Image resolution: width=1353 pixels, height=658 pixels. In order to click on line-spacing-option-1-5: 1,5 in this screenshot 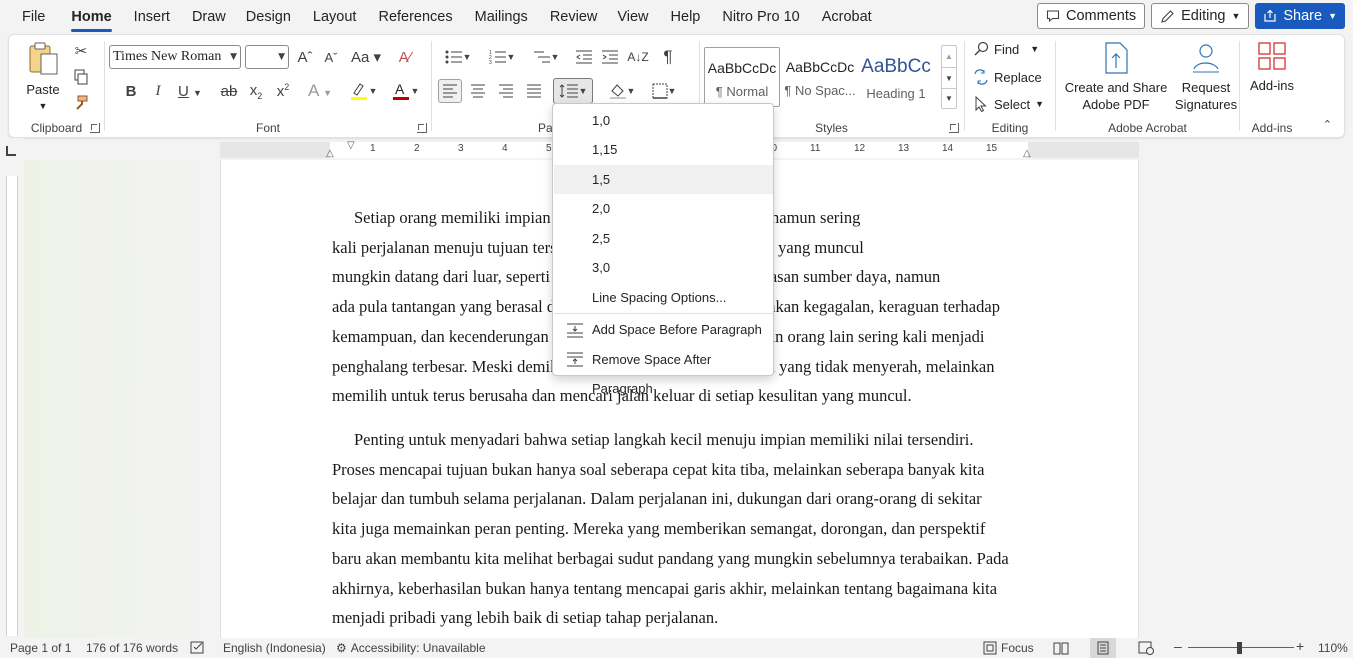, I will do `click(663, 179)`.